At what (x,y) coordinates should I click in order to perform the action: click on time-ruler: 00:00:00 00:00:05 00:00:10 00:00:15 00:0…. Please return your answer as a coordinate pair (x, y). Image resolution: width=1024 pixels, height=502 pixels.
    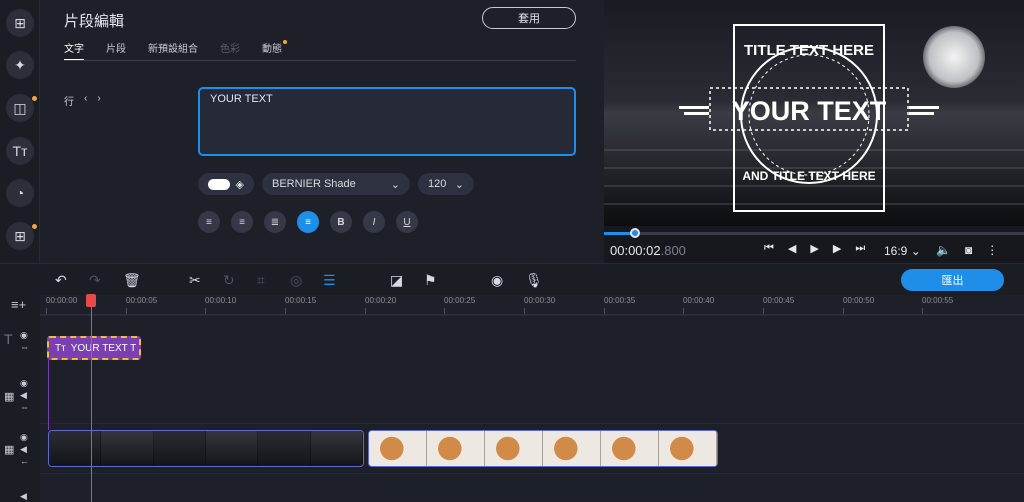
    Looking at the image, I should click on (532, 305).